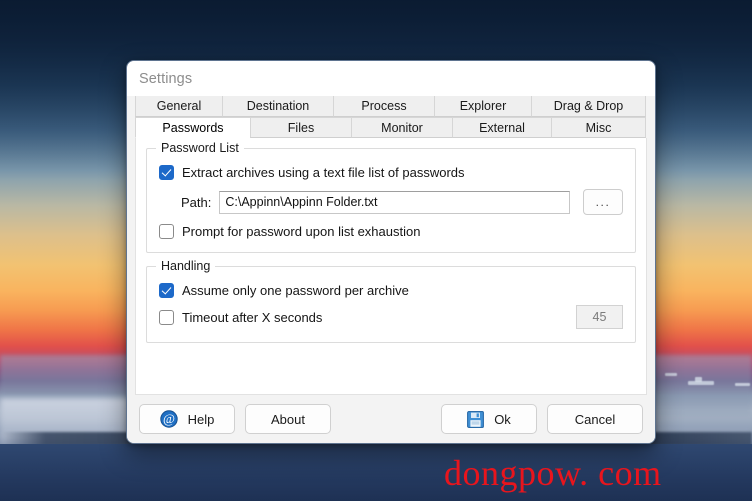 This screenshot has height=501, width=752. What do you see at coordinates (179, 106) in the screenshot?
I see `tab-general: General` at bounding box center [179, 106].